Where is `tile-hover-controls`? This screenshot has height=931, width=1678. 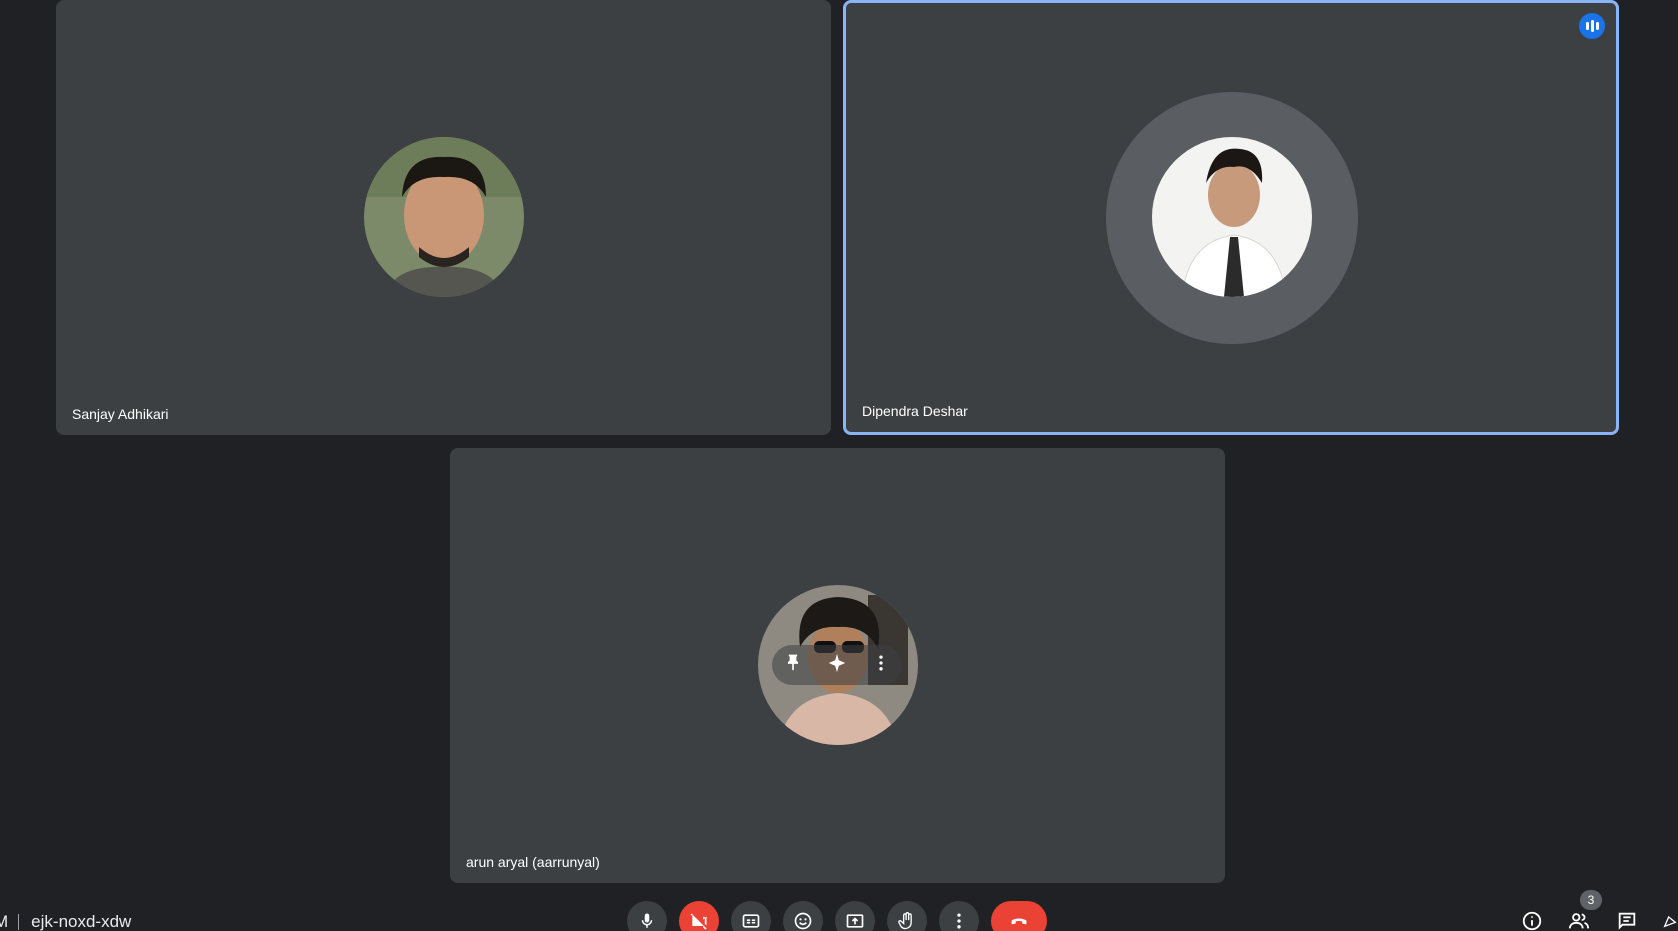
tile-hover-controls is located at coordinates (837, 665).